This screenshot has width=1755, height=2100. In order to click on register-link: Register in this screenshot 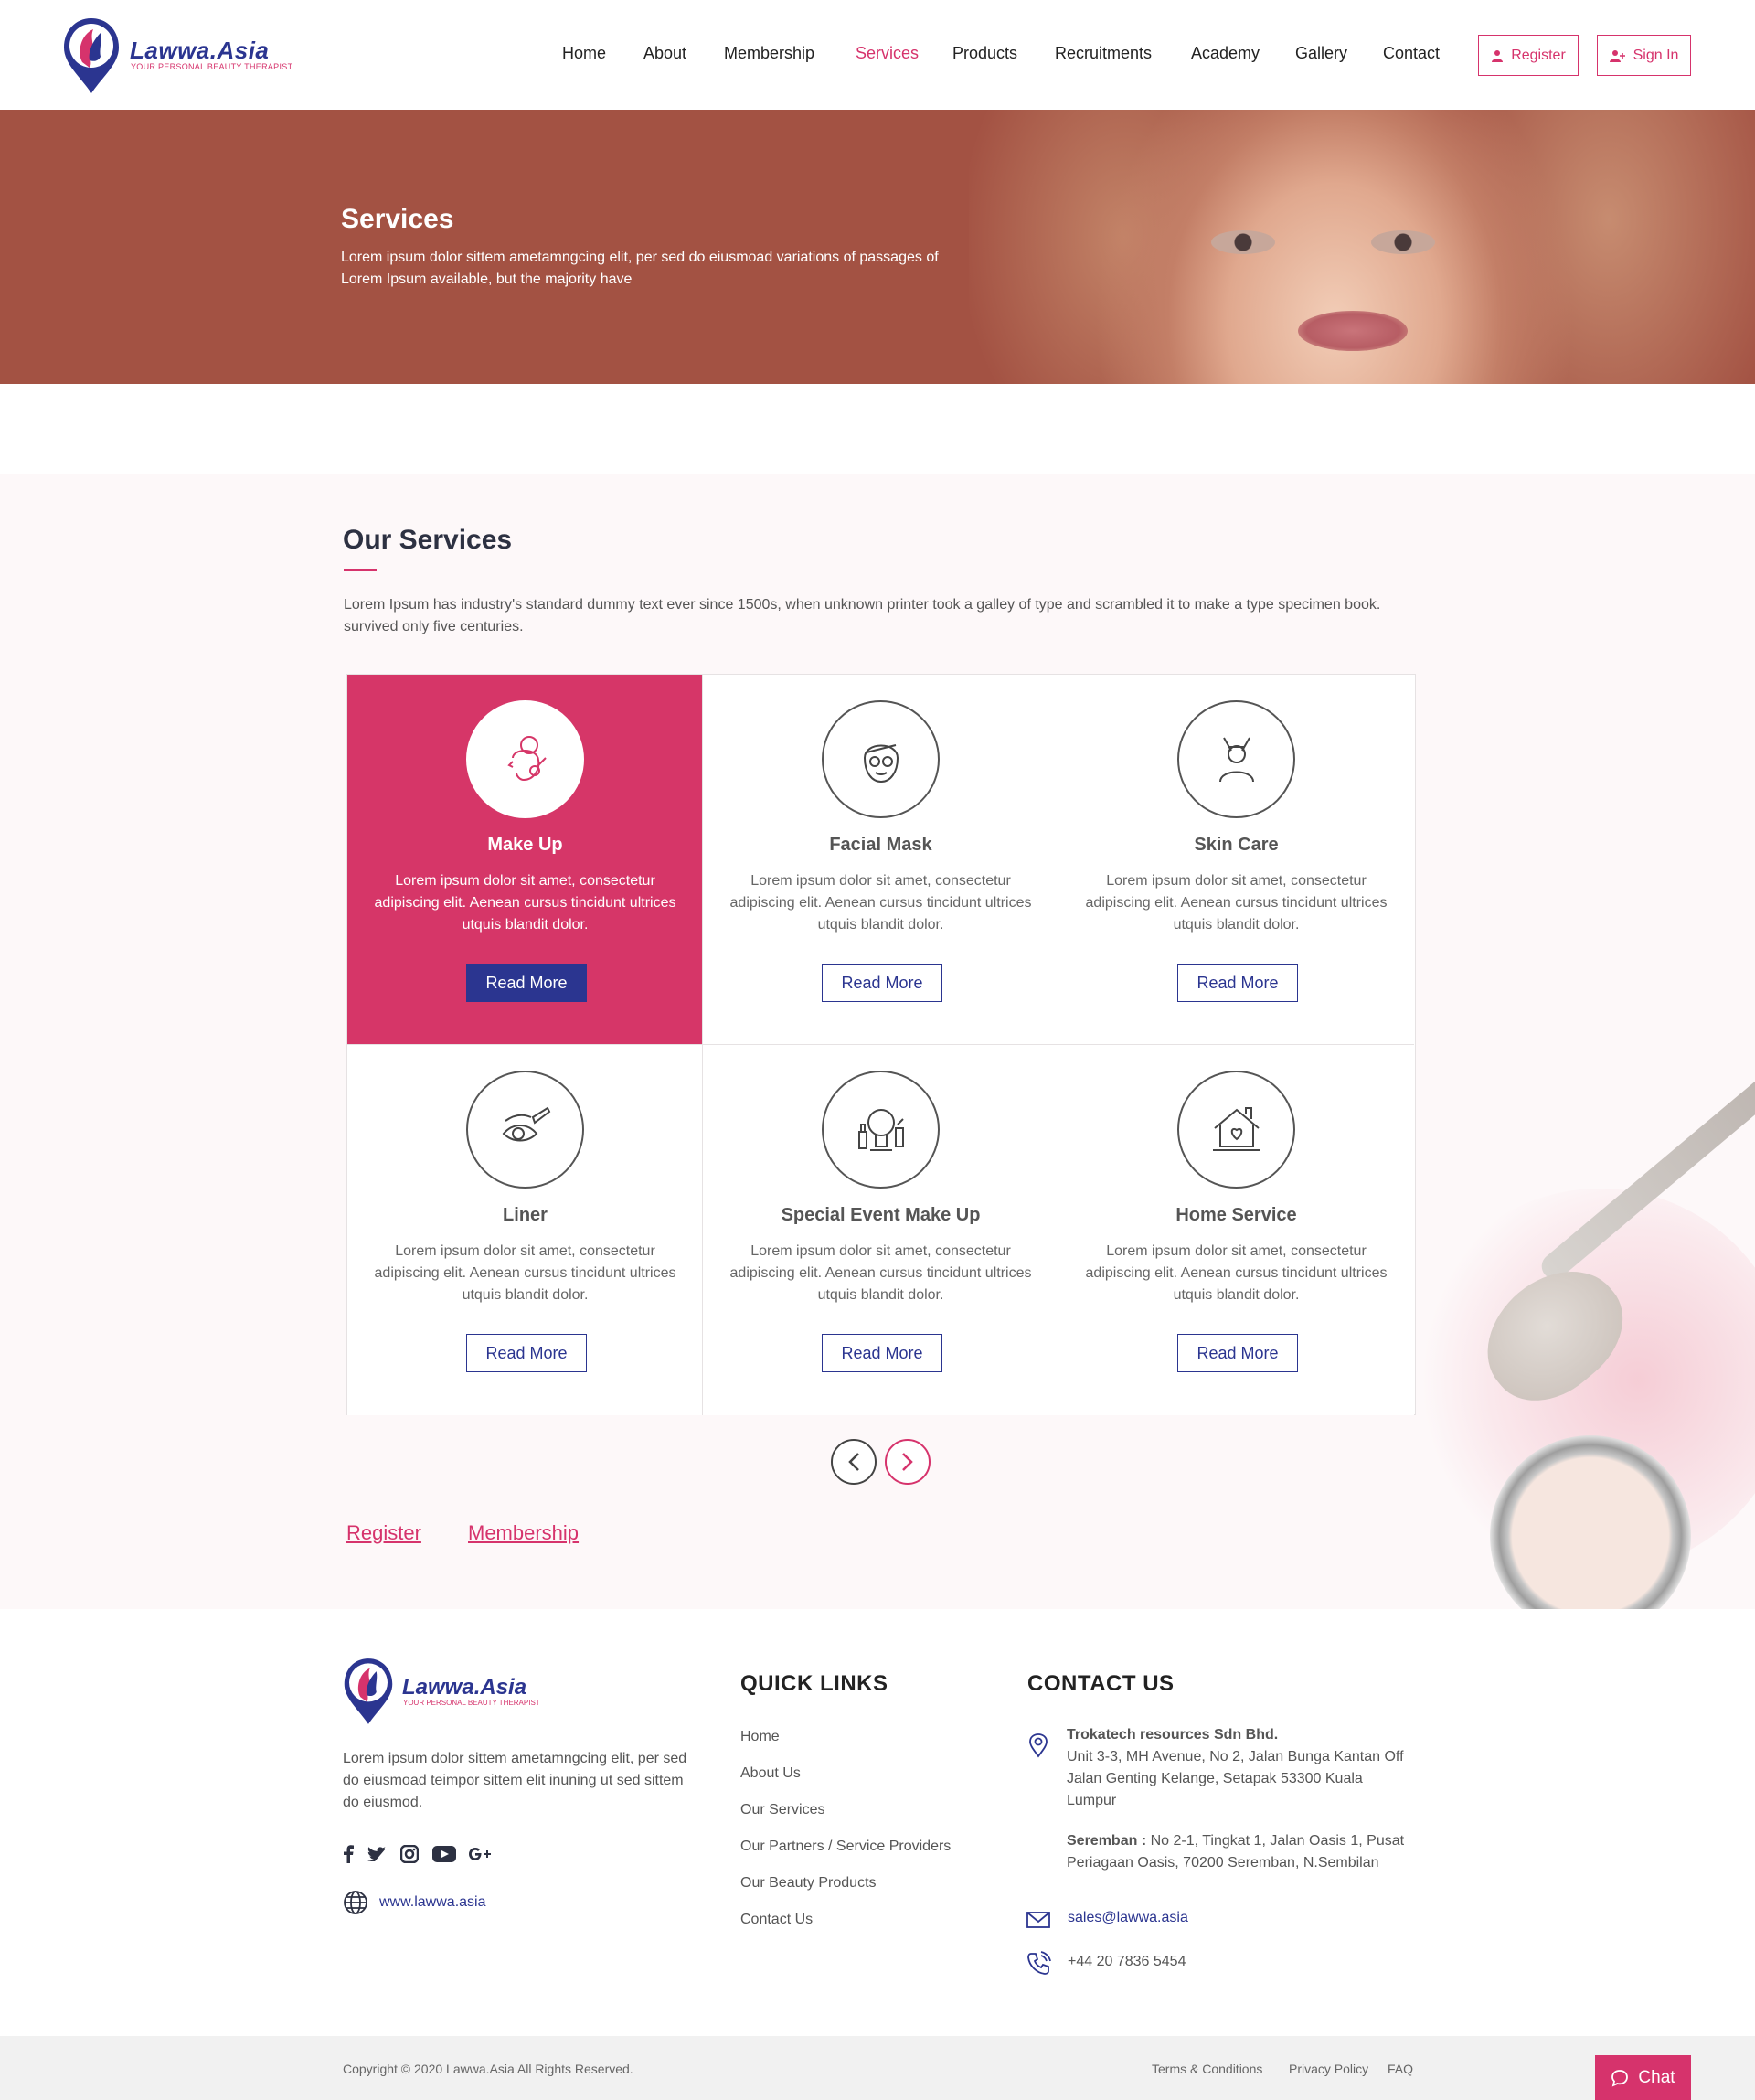, I will do `click(384, 1533)`.